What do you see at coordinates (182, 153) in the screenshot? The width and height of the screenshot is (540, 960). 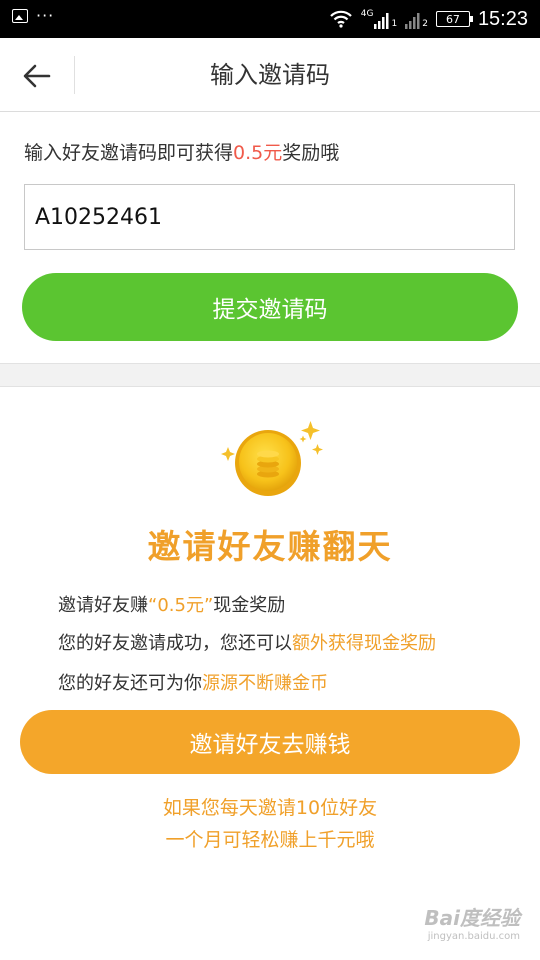 I see `invite-hint: 输入好友邀请码即可获得0.5元奖励哦` at bounding box center [182, 153].